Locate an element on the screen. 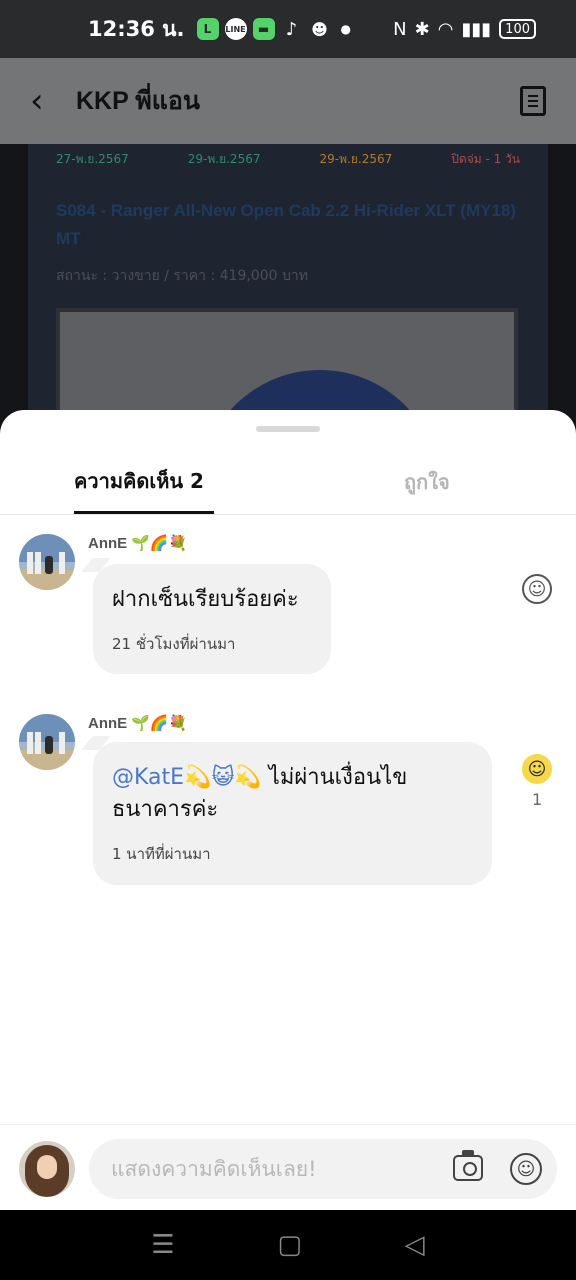  date-label: ปิดจ่ม - 1 วัน is located at coordinates (485, 159).